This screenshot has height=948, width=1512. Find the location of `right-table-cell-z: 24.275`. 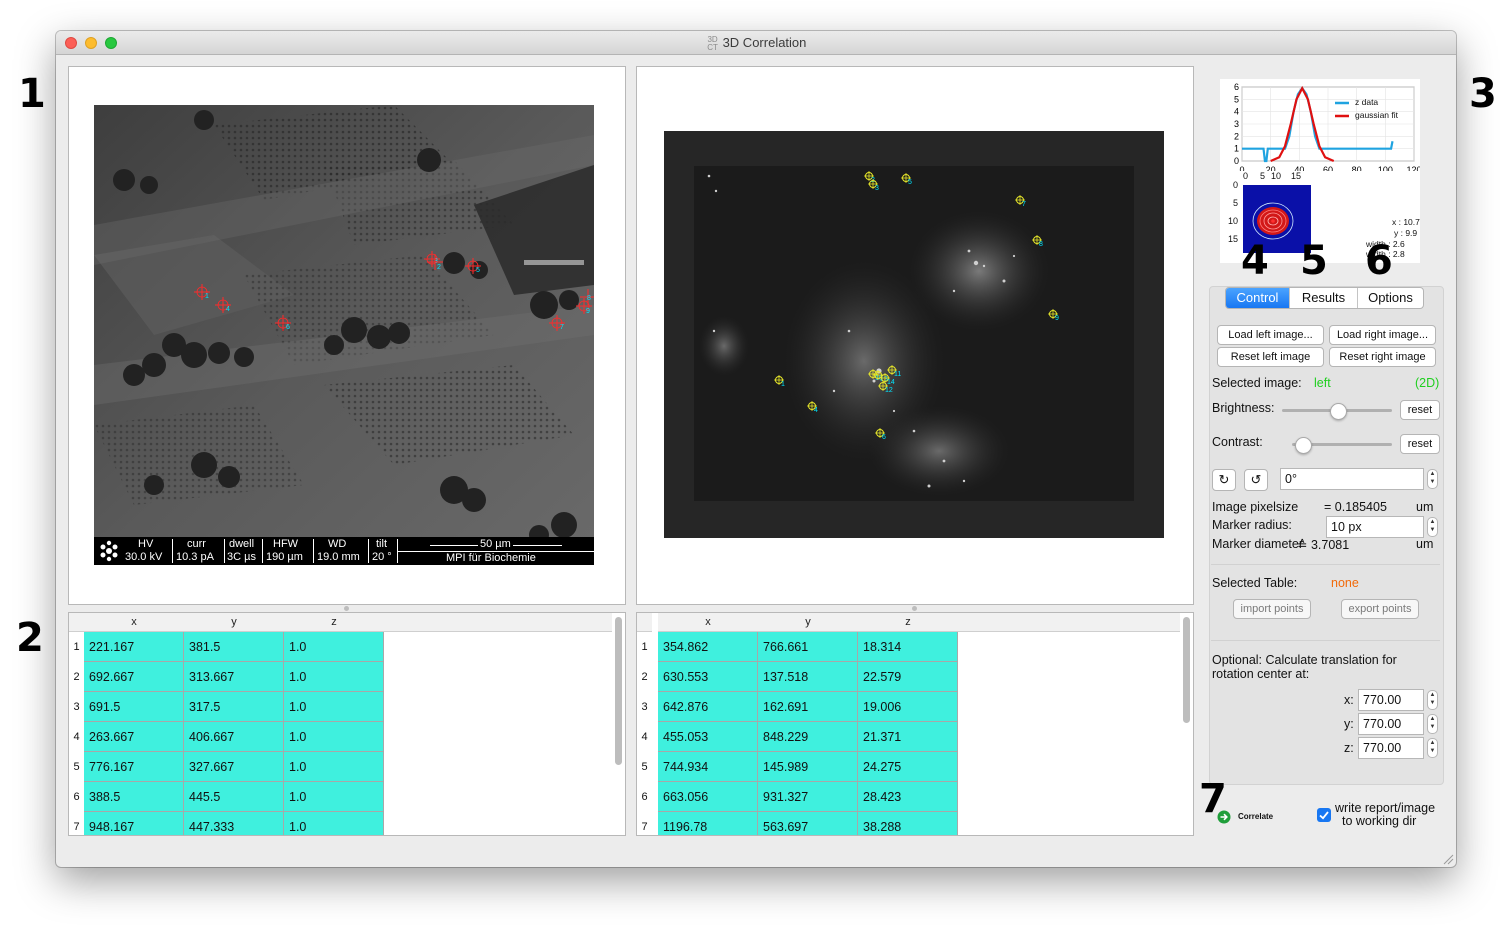

right-table-cell-z: 24.275 is located at coordinates (908, 767).